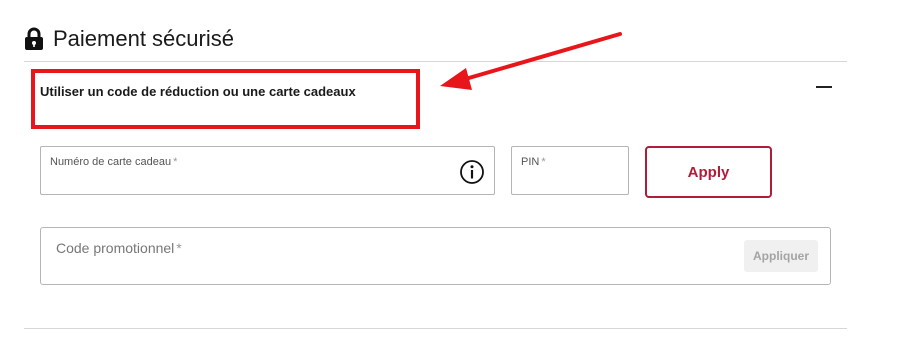  I want to click on gift-card-number-label: Numéro de carte cadeau *, so click(114, 162).